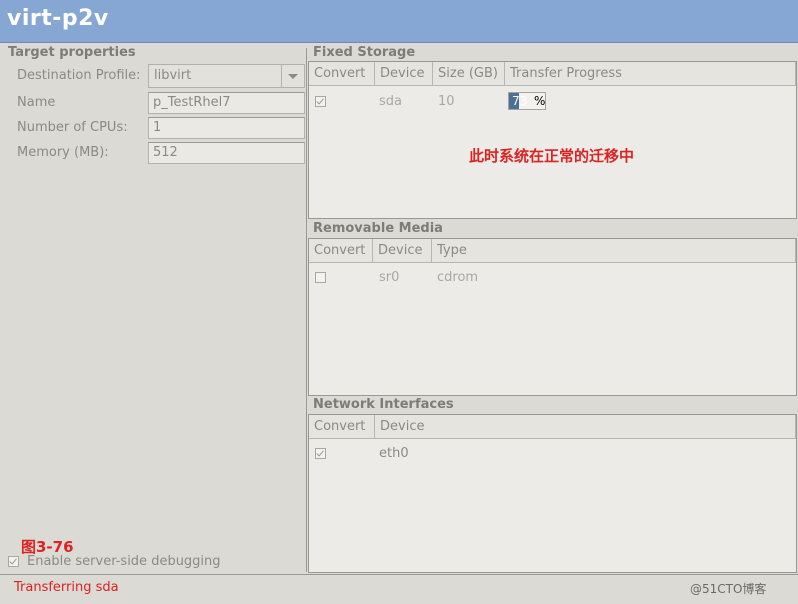 This screenshot has height=604, width=798. Describe the element at coordinates (66, 587) in the screenshot. I see `status-text: Transferring sda` at that location.